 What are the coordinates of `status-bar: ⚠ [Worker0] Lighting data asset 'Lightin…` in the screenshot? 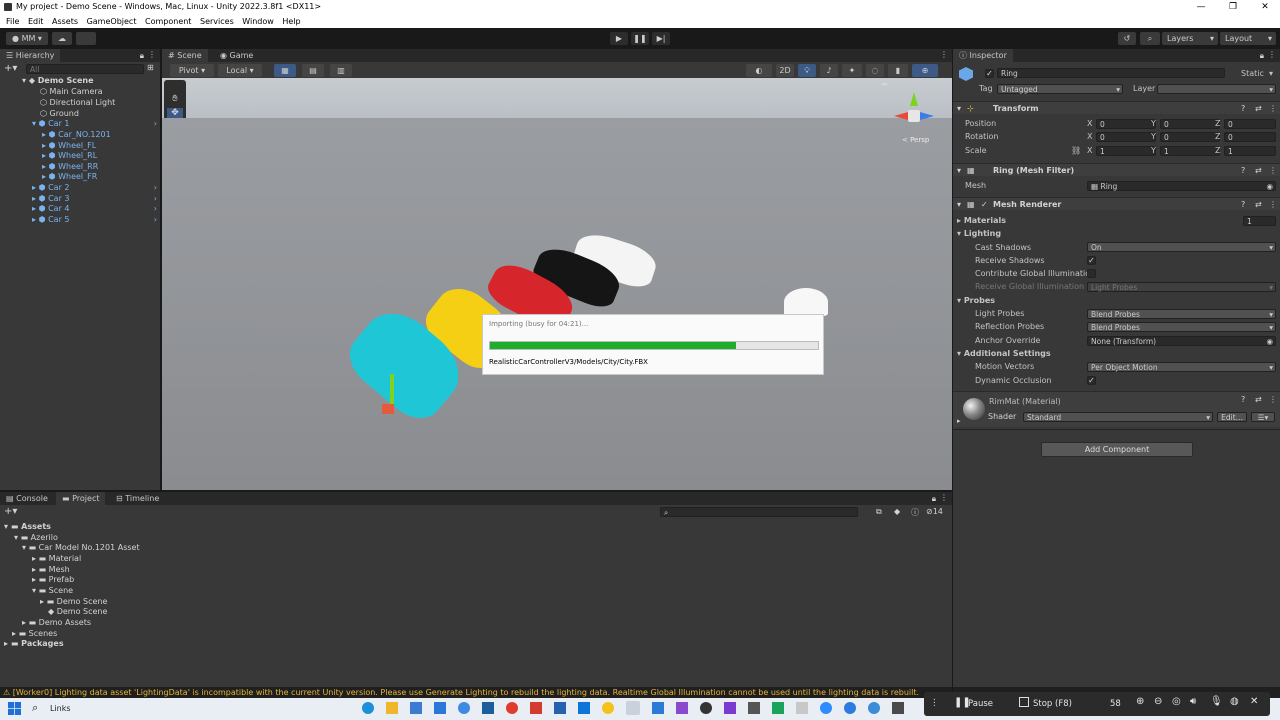 It's located at (476, 692).